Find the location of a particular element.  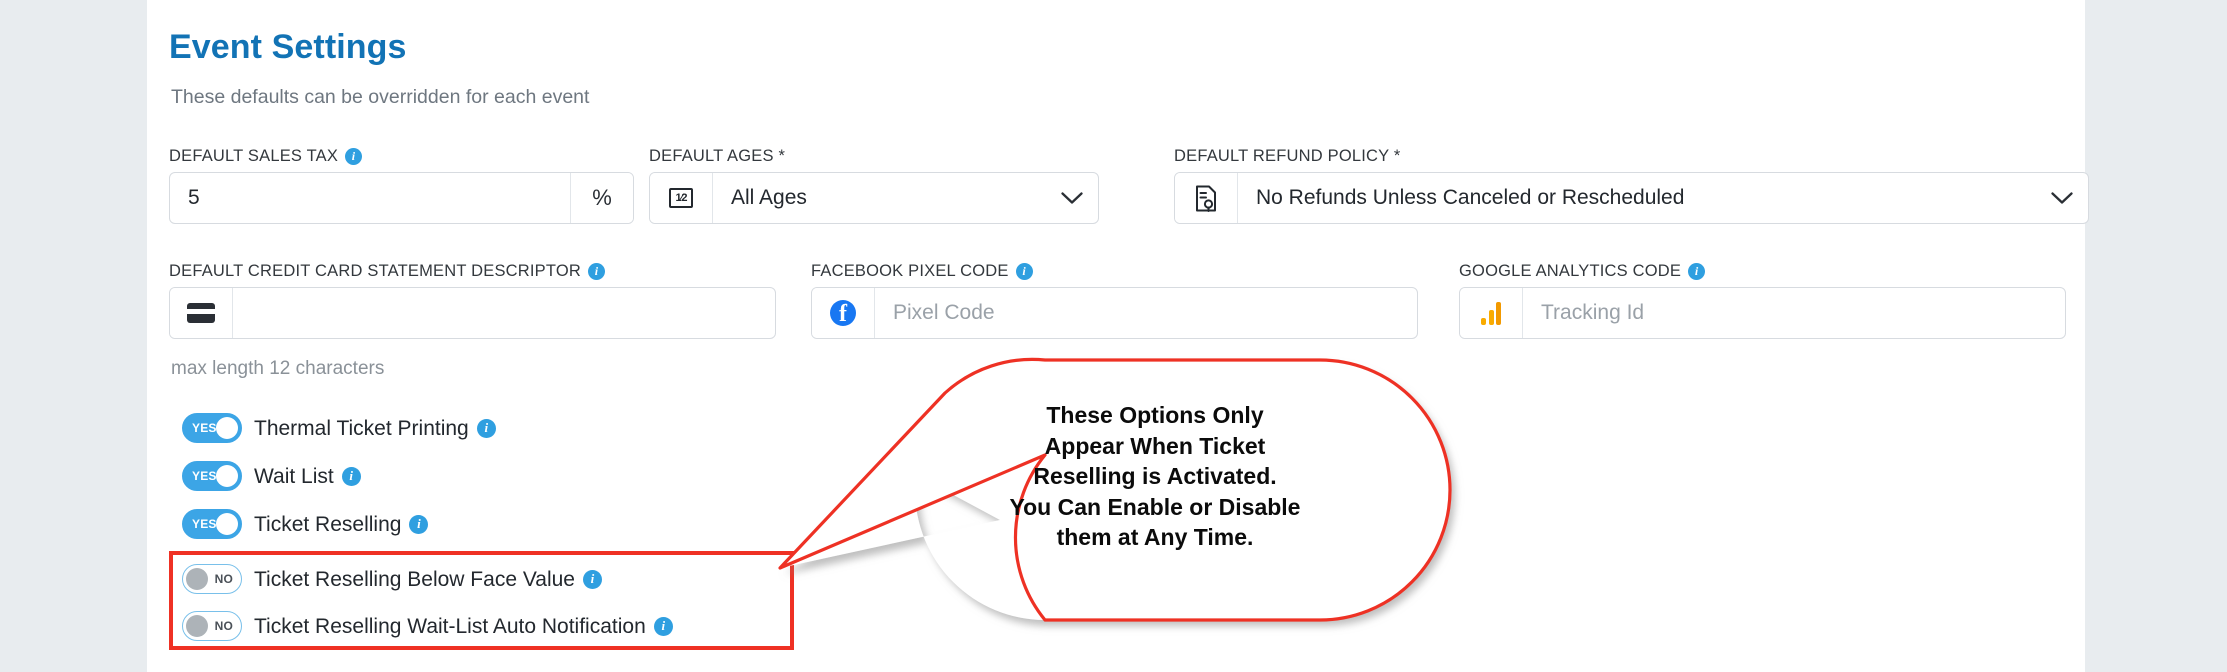

toggle-switch-ticket-reselling: YES is located at coordinates (212, 524).